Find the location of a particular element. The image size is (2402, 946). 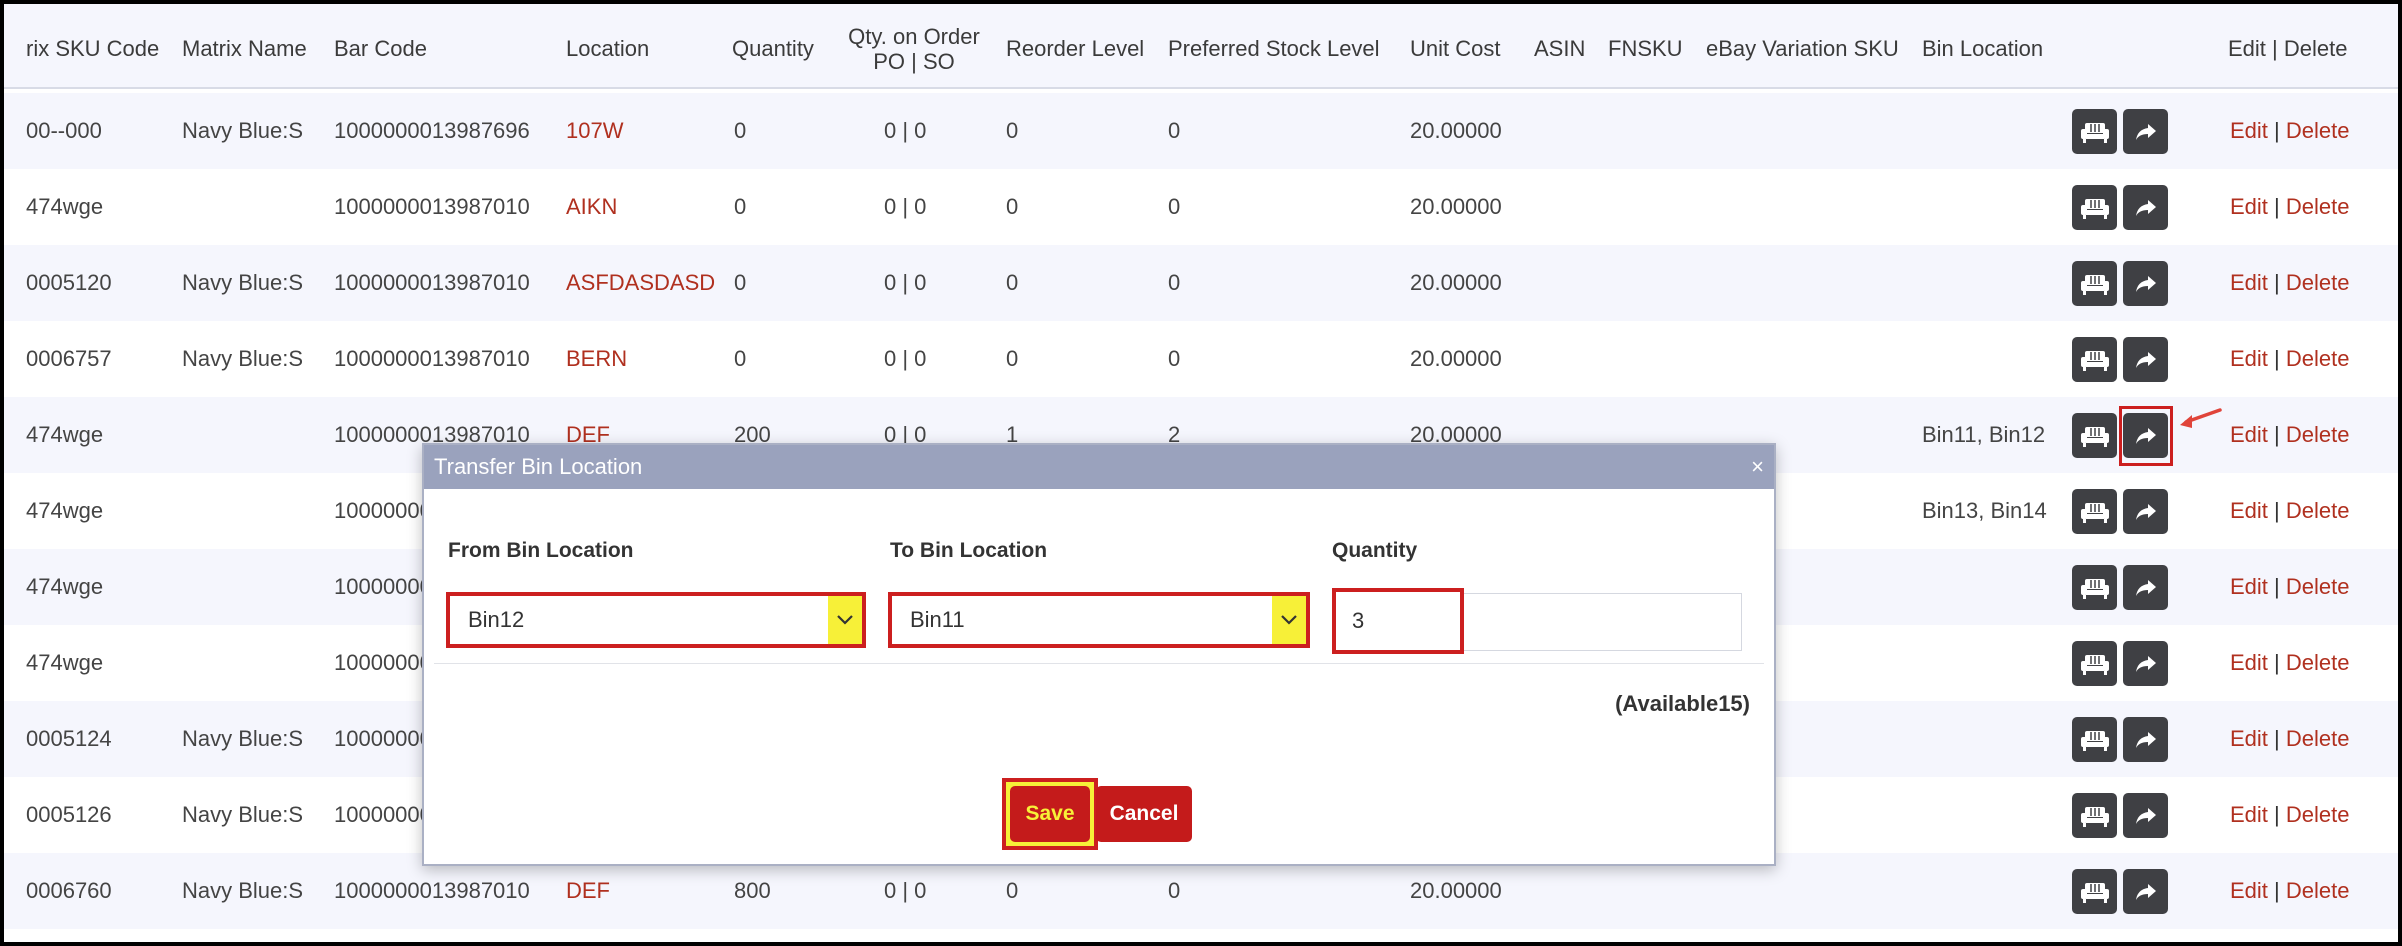

close-icon: × is located at coordinates (1757, 467).